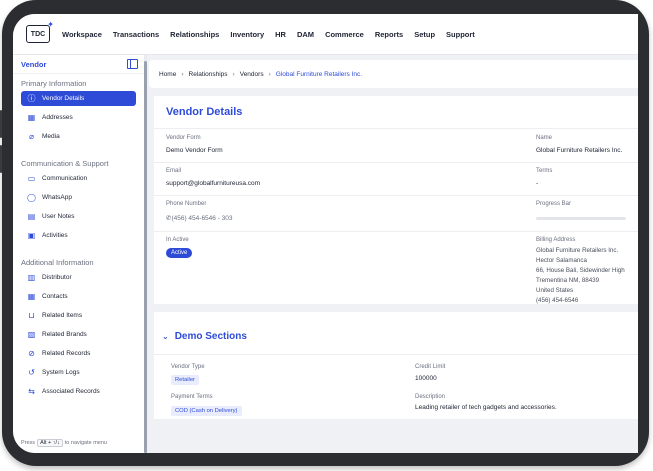 The width and height of the screenshot is (653, 471). I want to click on sidebar-footer-hint: Press Alt + ↑/↓ to navigate menu, so click(78, 443).